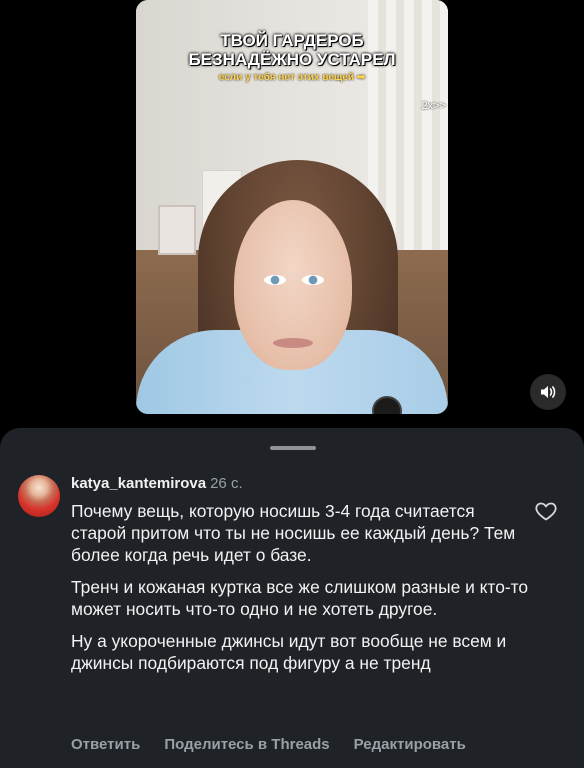 Image resolution: width=584 pixels, height=768 pixels. I want to click on speaker-icon, so click(548, 392).